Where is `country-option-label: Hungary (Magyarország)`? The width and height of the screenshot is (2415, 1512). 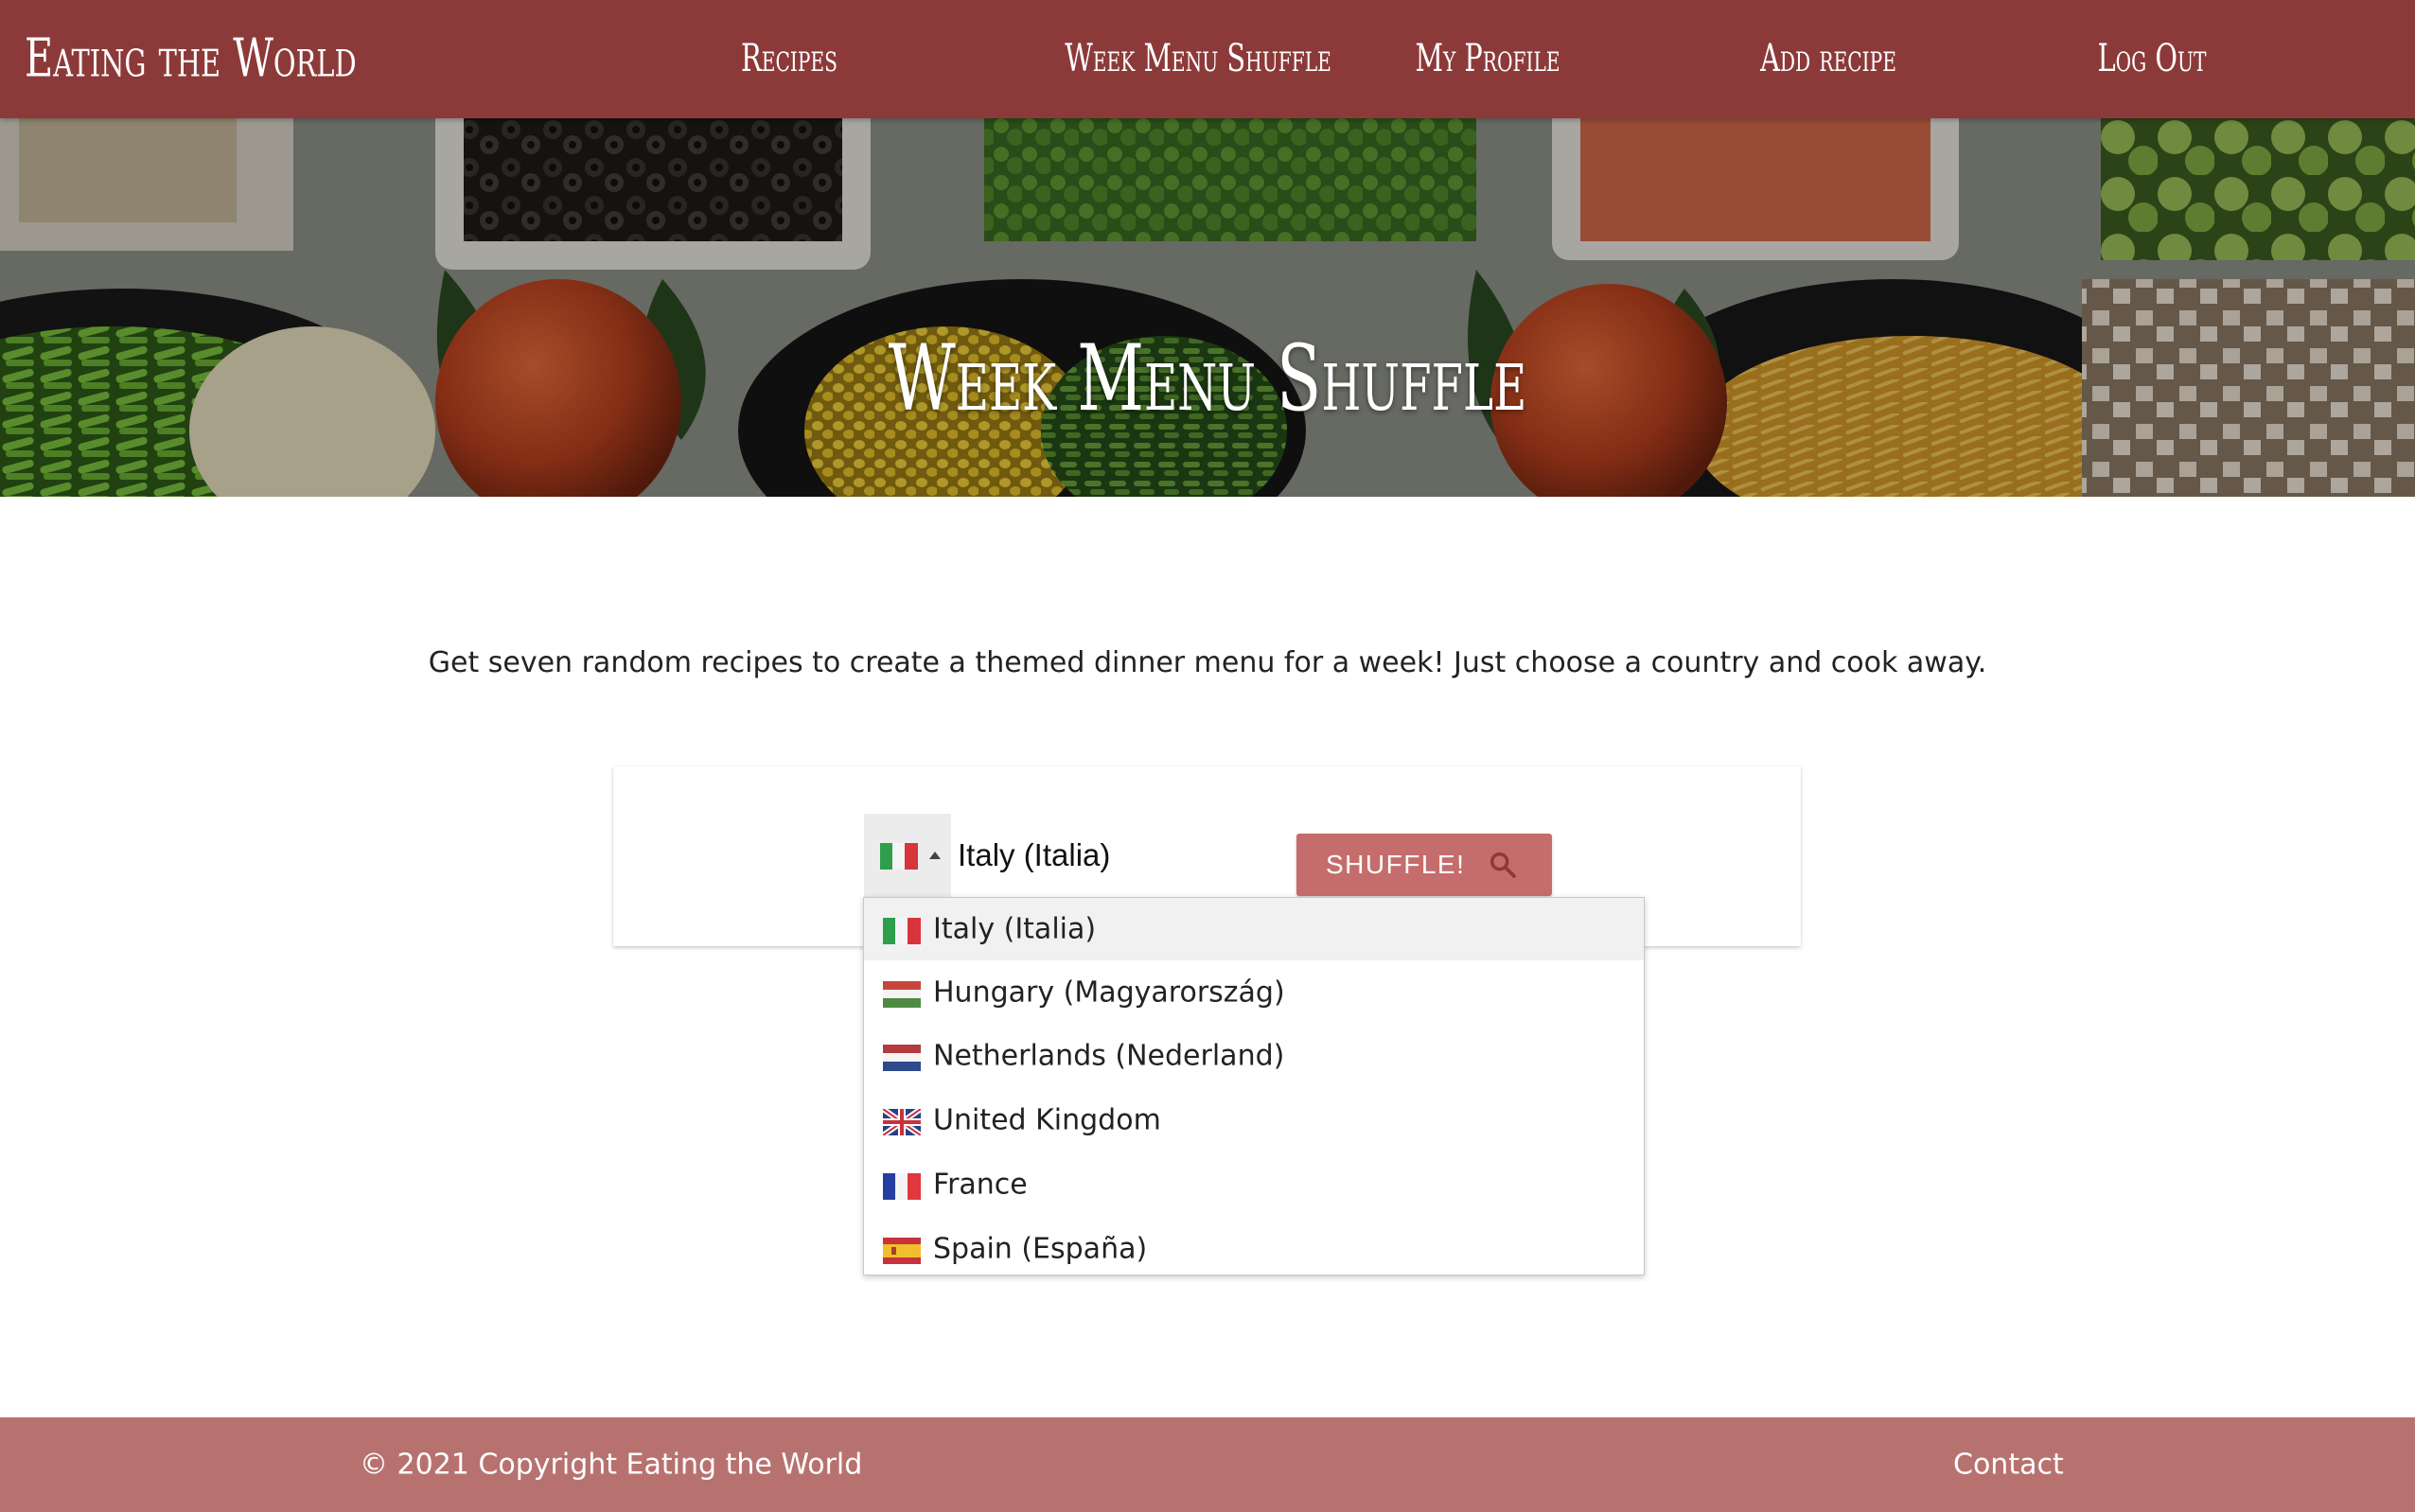
country-option-label: Hungary (Magyarország) is located at coordinates (1109, 993).